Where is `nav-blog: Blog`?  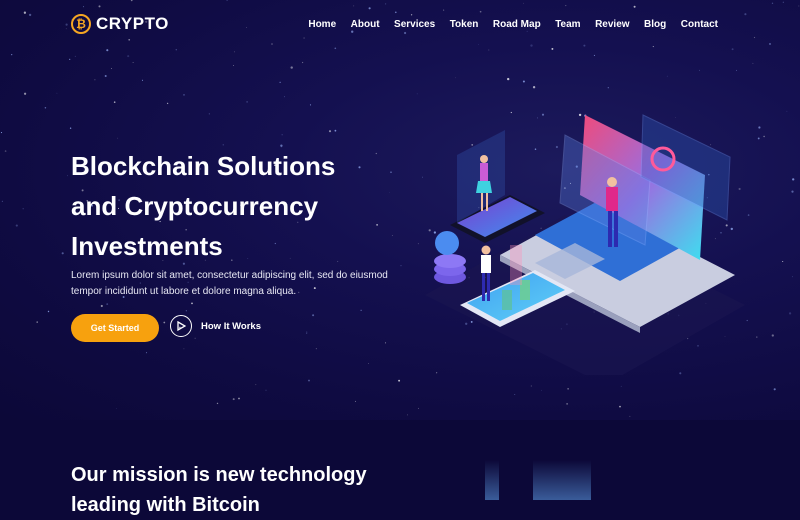
nav-blog: Blog is located at coordinates (655, 24).